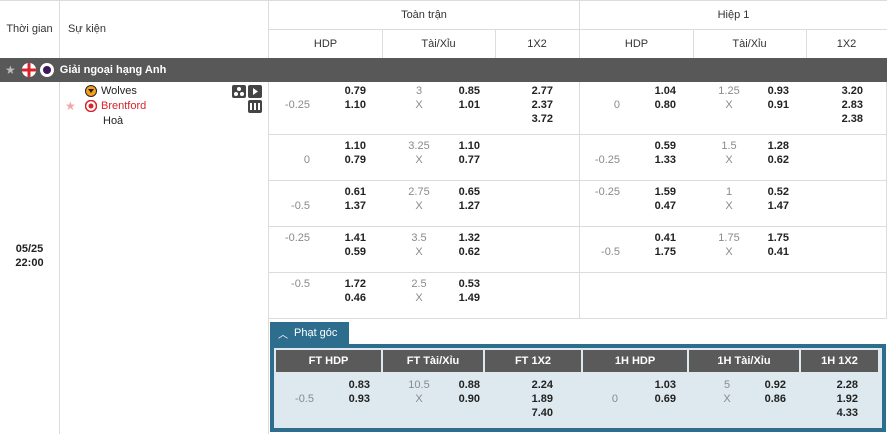  I want to click on corner-h1-2-odds: 4.33, so click(838, 413).